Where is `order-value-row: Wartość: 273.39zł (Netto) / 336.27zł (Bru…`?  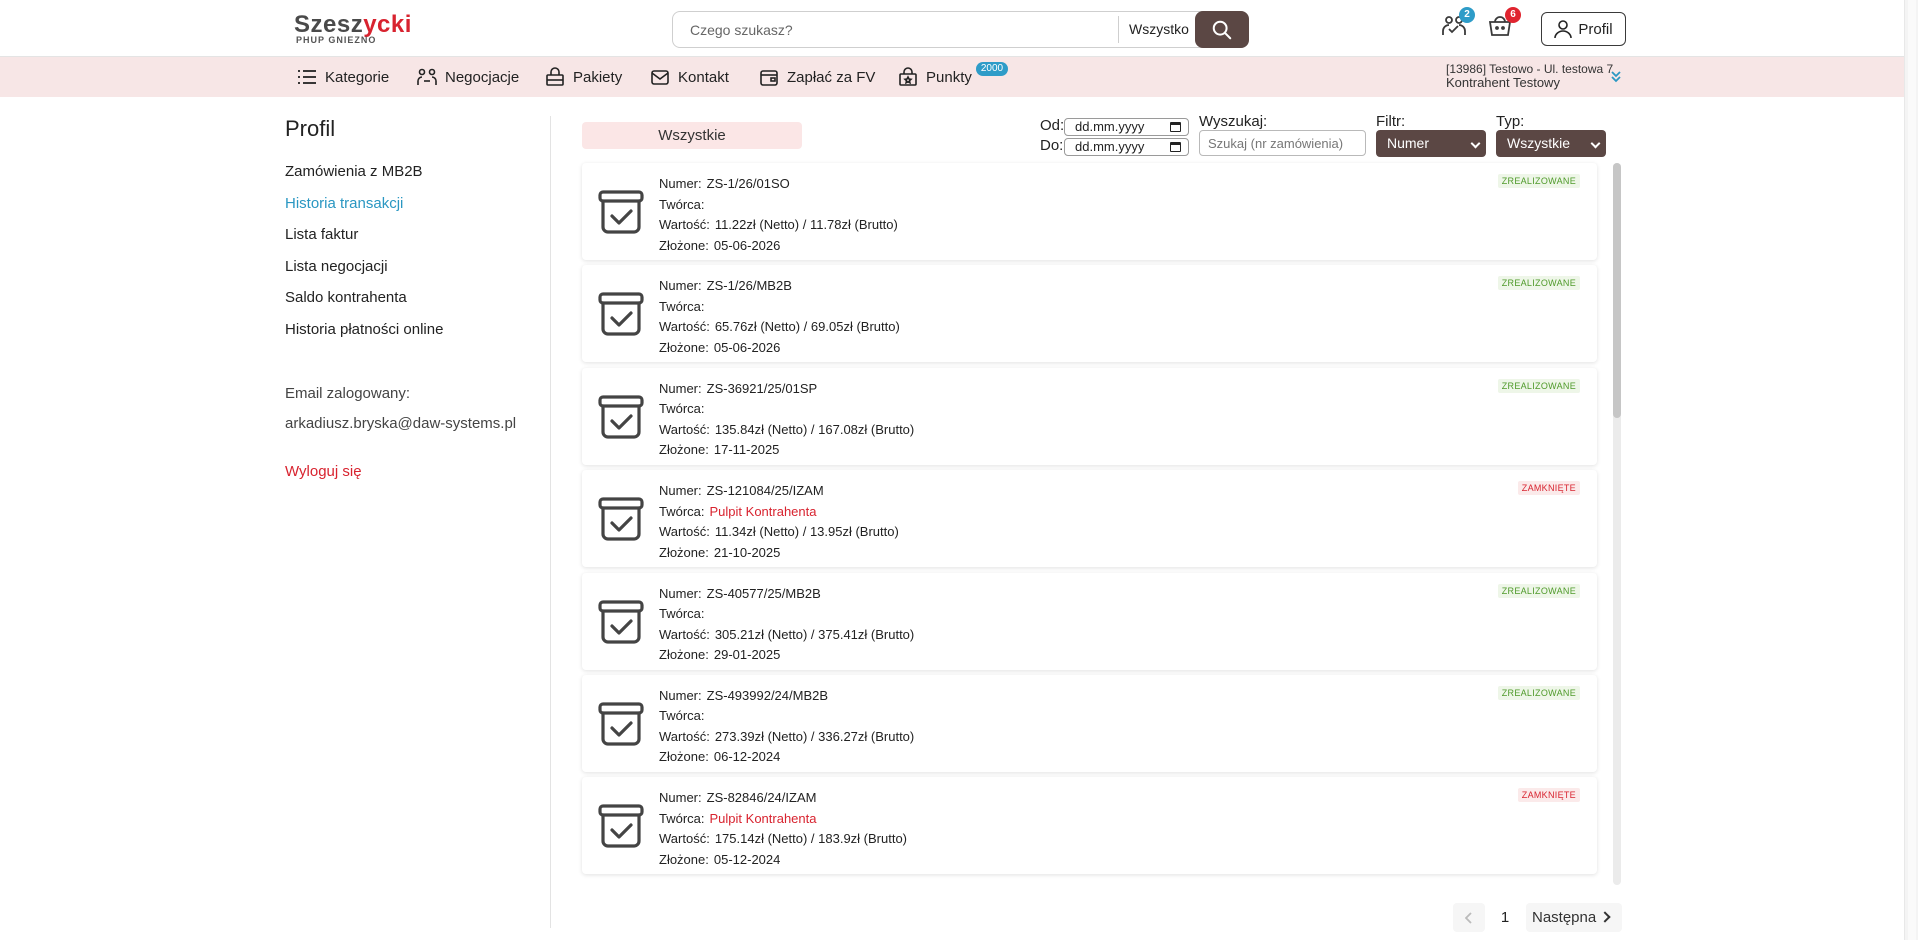
order-value-row: Wartość: 273.39zł (Netto) / 336.27zł (Bru… is located at coordinates (786, 737).